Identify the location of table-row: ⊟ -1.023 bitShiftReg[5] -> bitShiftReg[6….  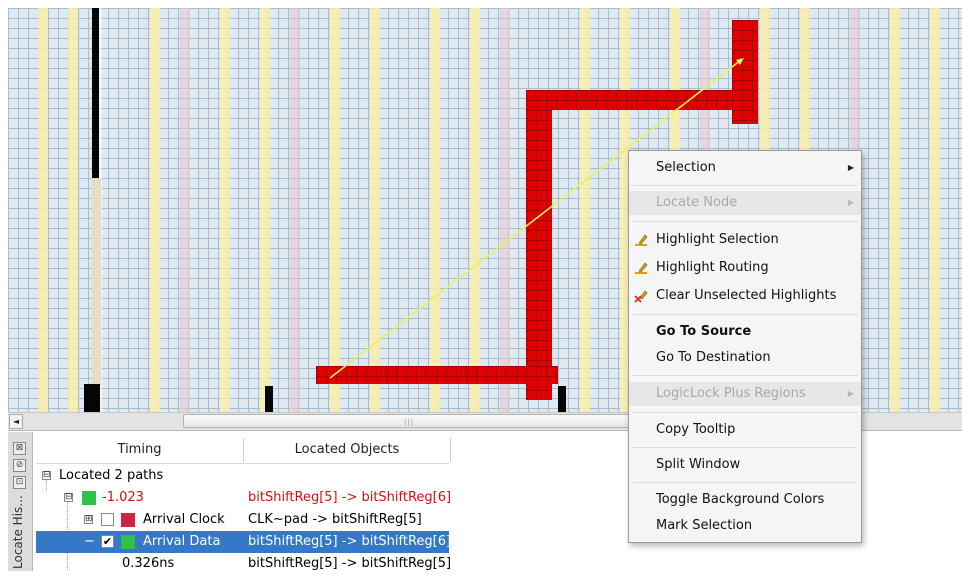
(244, 498).